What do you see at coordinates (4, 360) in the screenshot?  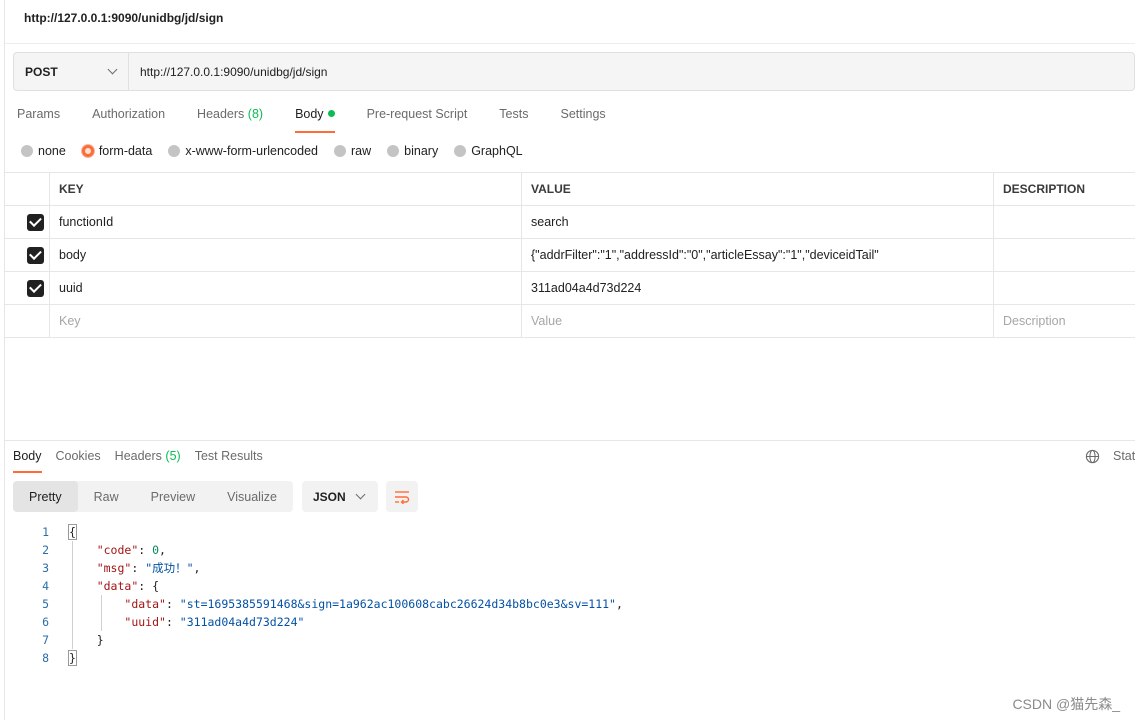 I see `left-edge-rule` at bounding box center [4, 360].